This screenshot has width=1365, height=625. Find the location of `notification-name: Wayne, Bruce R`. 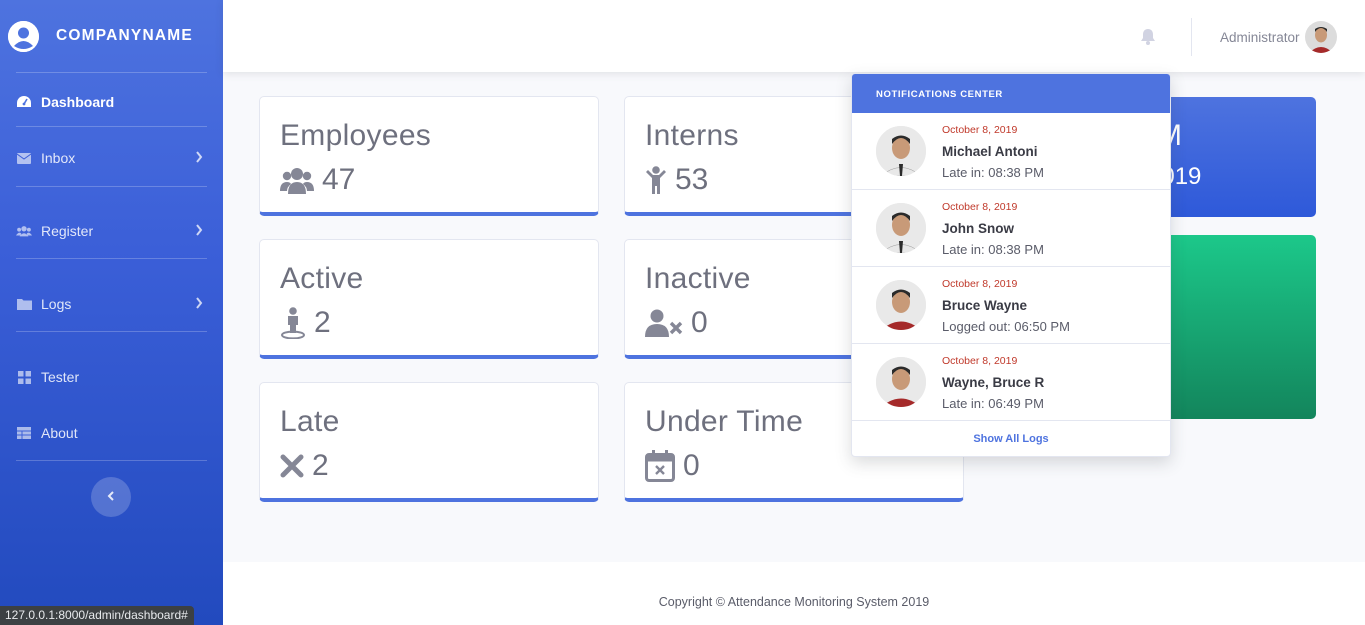

notification-name: Wayne, Bruce R is located at coordinates (993, 382).